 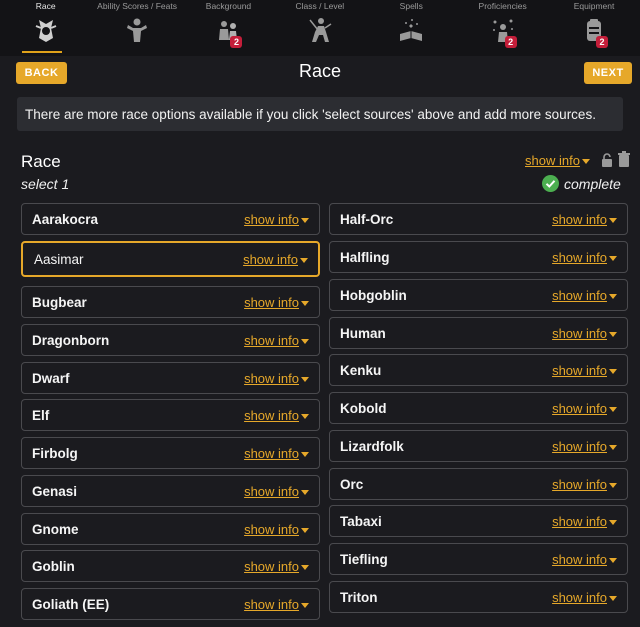 I want to click on equipment-badge: 2, so click(x=602, y=42).